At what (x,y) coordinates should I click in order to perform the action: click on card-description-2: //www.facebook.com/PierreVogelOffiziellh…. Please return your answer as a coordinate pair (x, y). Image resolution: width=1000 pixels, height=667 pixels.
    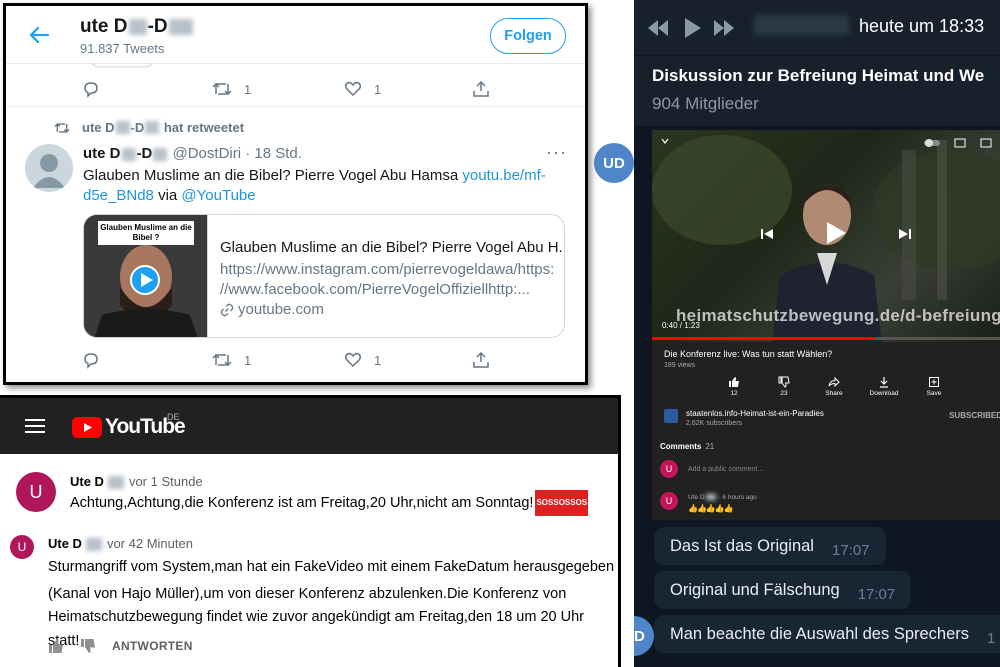
    Looking at the image, I should click on (375, 289).